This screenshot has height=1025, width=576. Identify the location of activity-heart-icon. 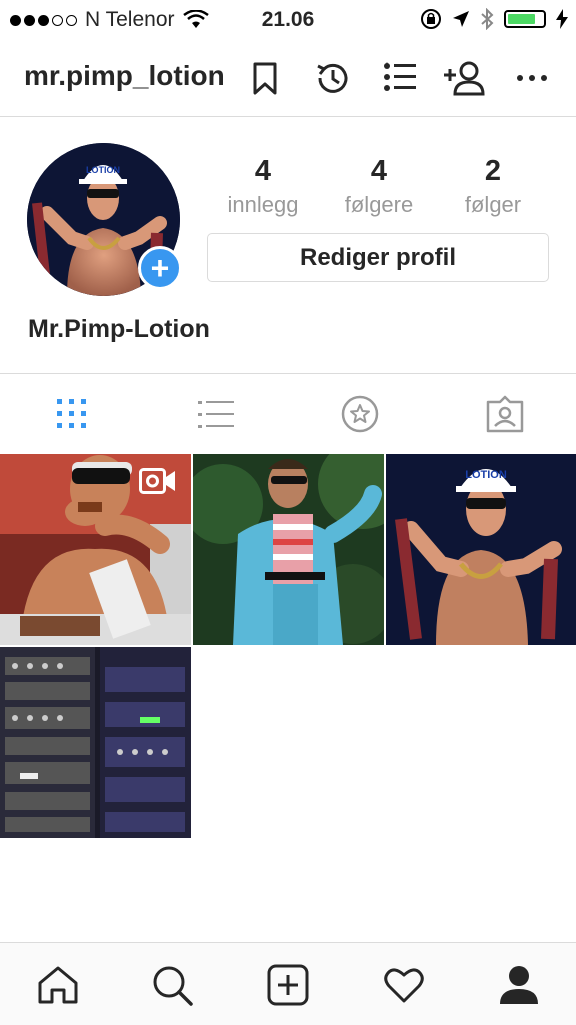
(404, 985).